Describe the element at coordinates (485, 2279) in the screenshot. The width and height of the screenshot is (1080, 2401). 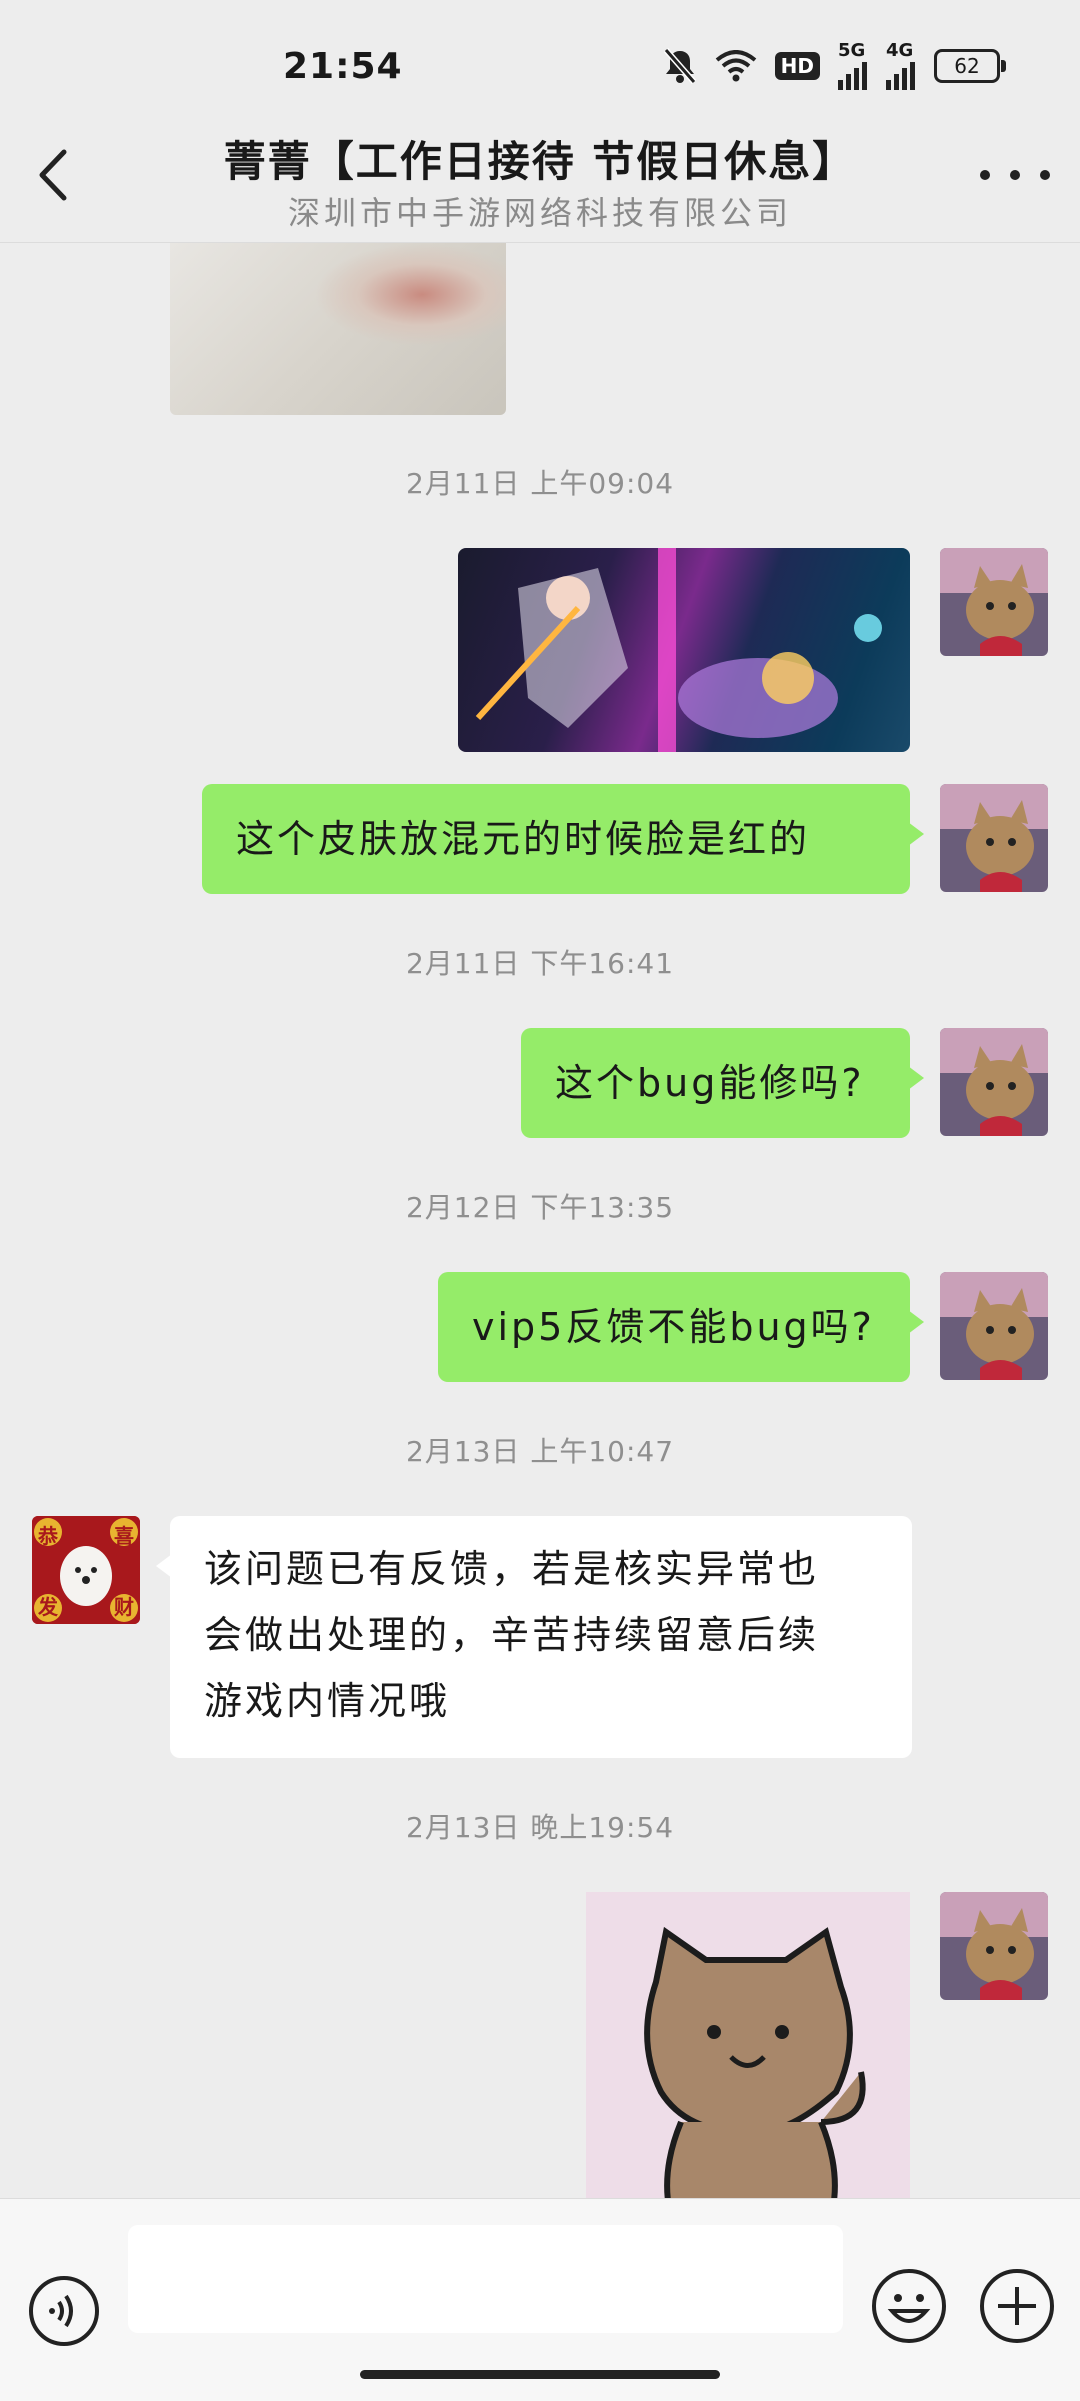
I see `message-input` at that location.